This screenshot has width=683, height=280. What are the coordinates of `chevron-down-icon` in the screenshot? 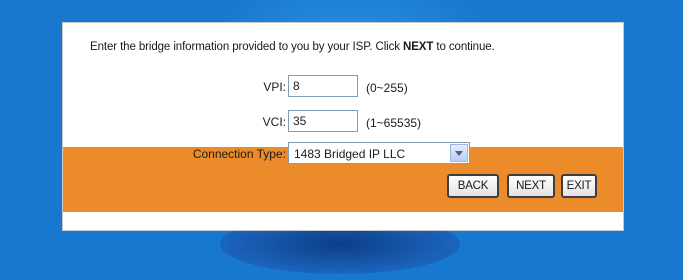 It's located at (459, 153).